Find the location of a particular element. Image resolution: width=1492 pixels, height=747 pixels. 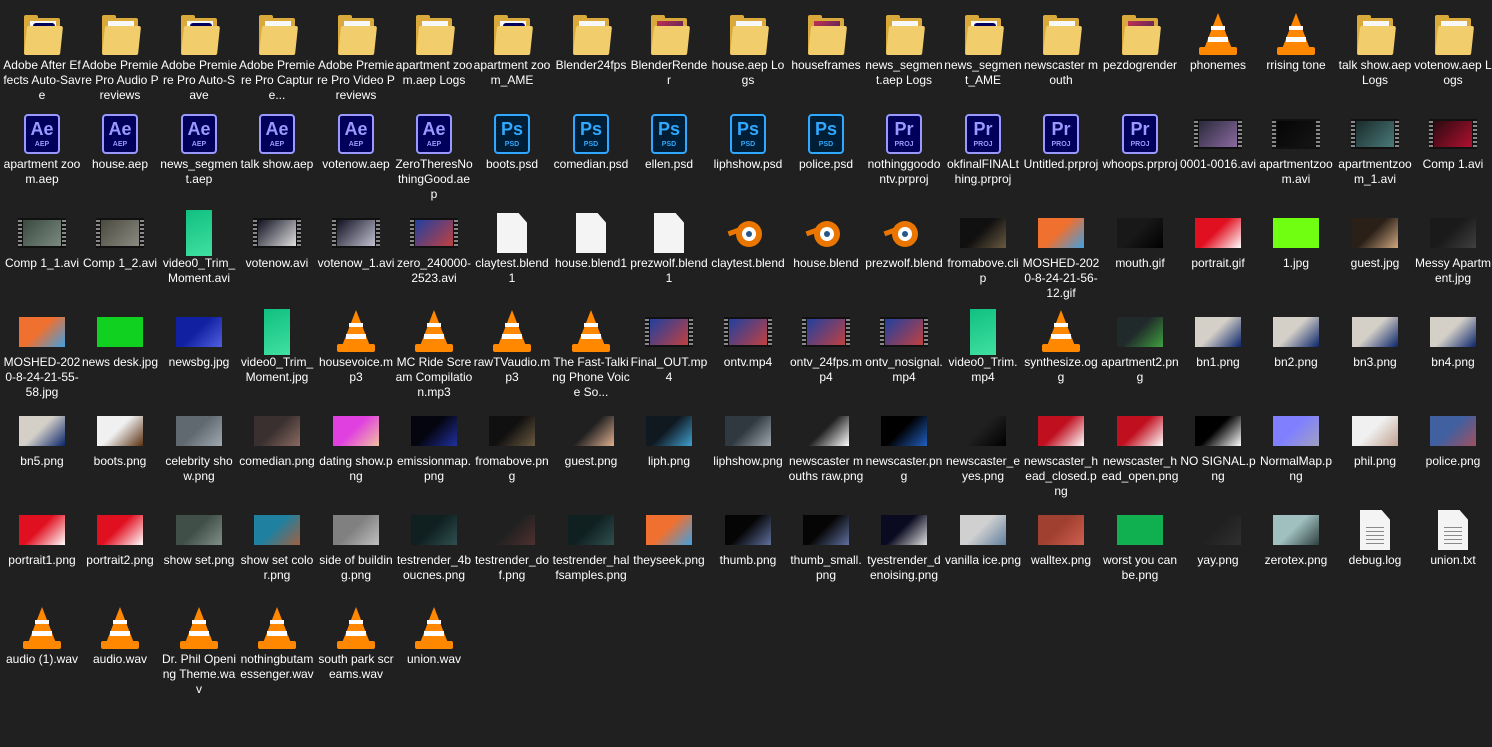

file-item: housevoice.mp3 is located at coordinates (356, 349).